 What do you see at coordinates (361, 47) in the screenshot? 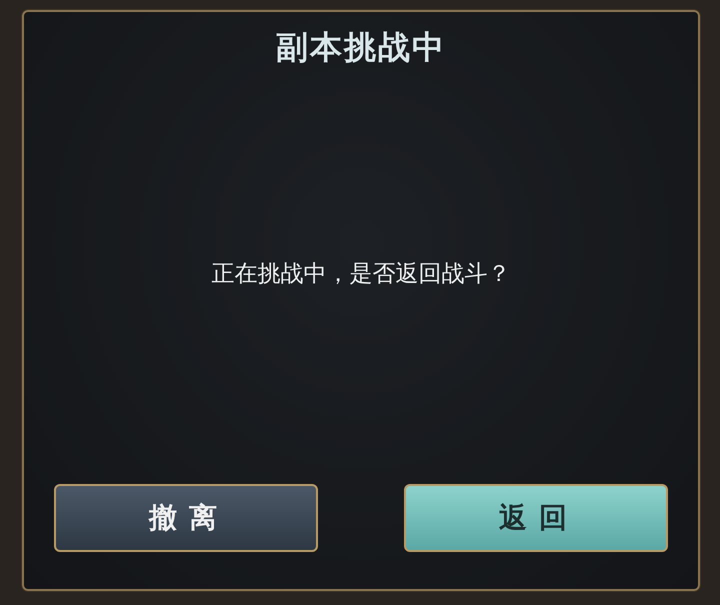
I see `dialog-title: 副本挑战中` at bounding box center [361, 47].